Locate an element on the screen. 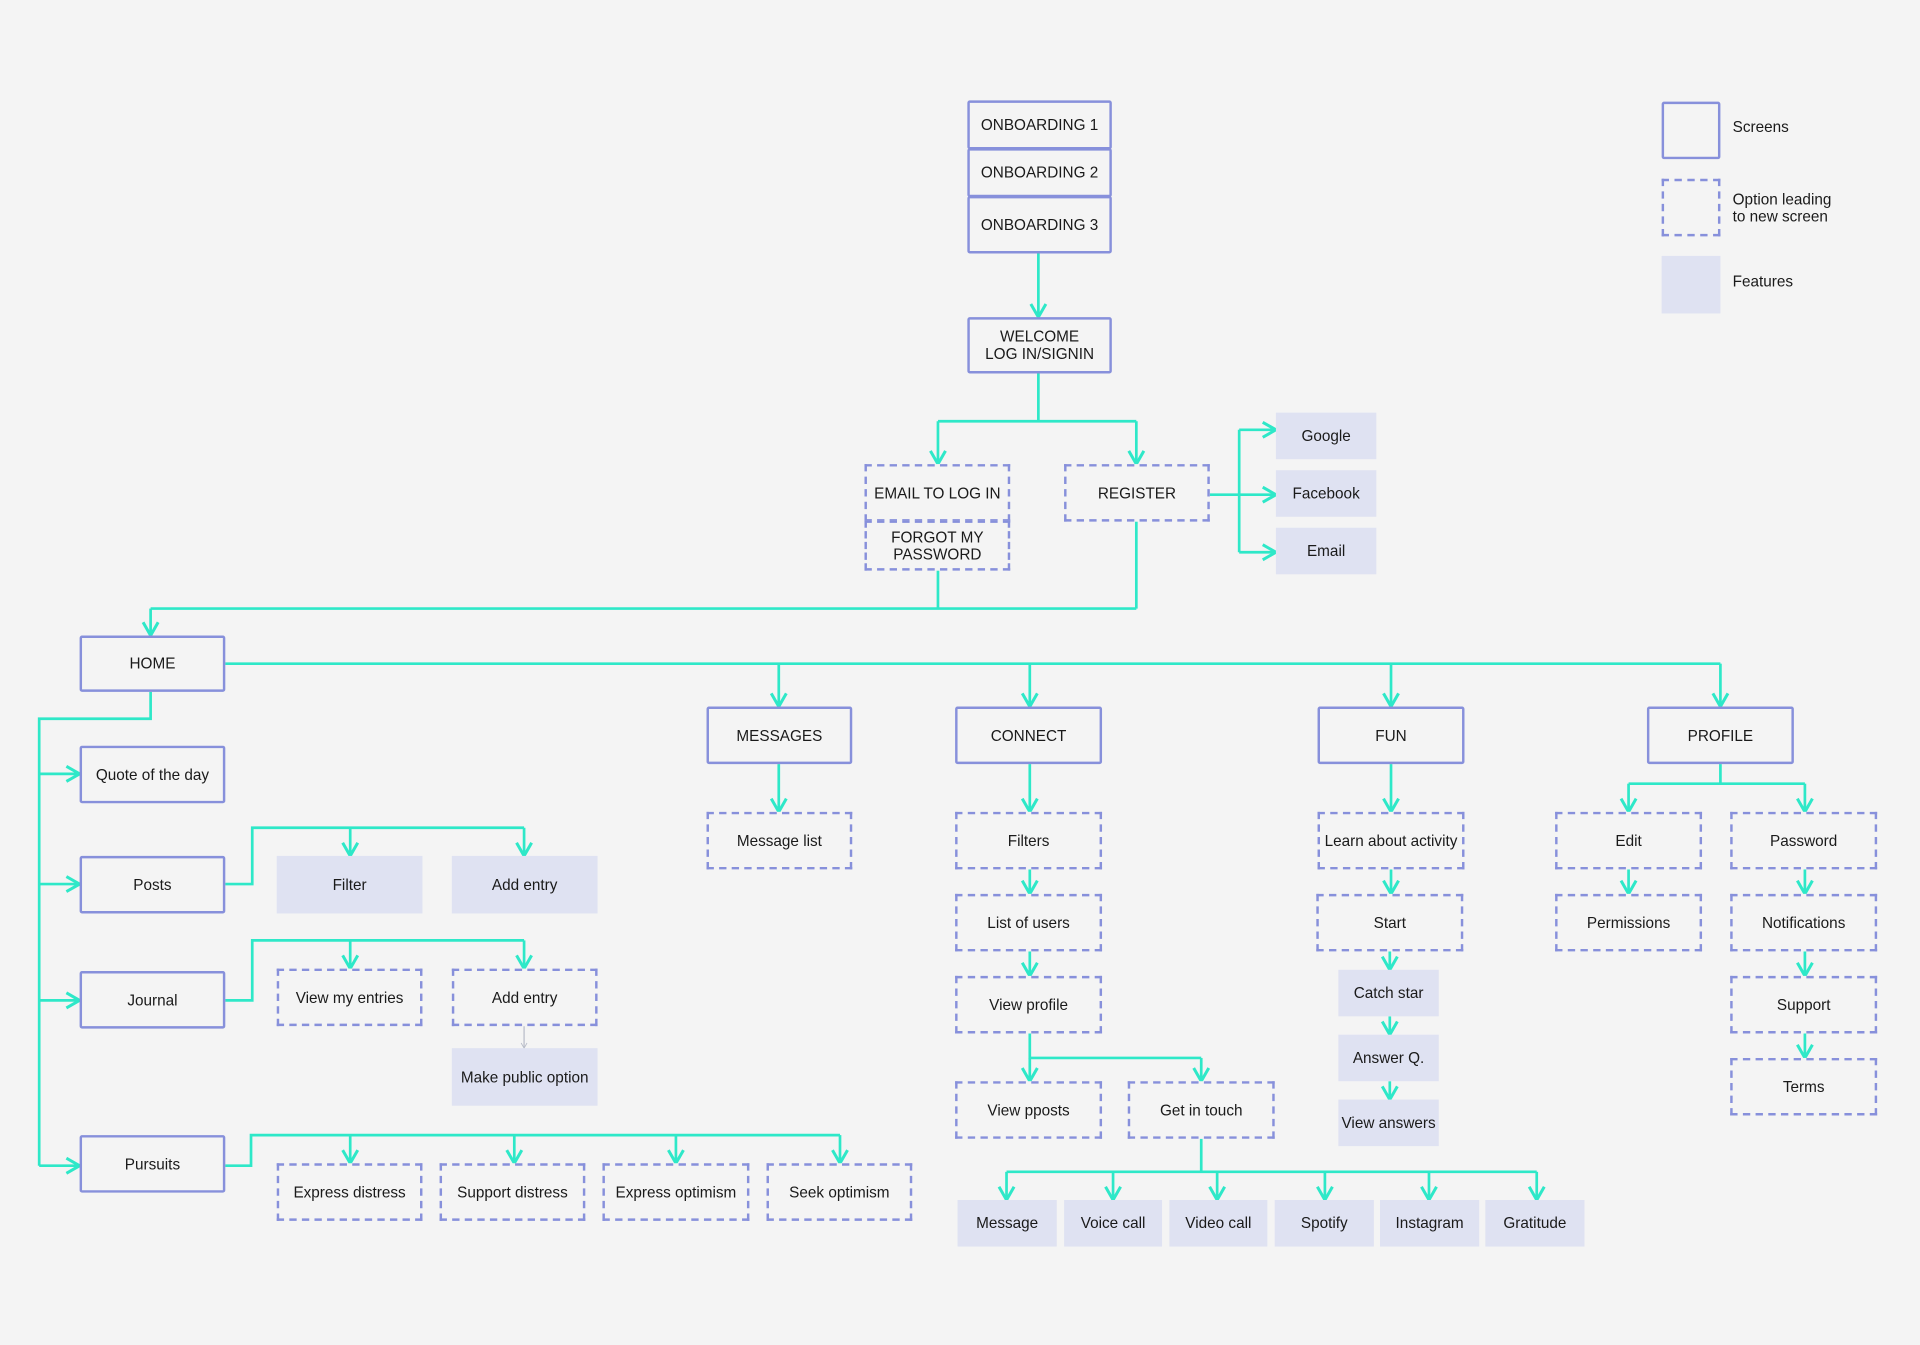 The image size is (1920, 1345). node-label: Gratitude is located at coordinates (1535, 1223).